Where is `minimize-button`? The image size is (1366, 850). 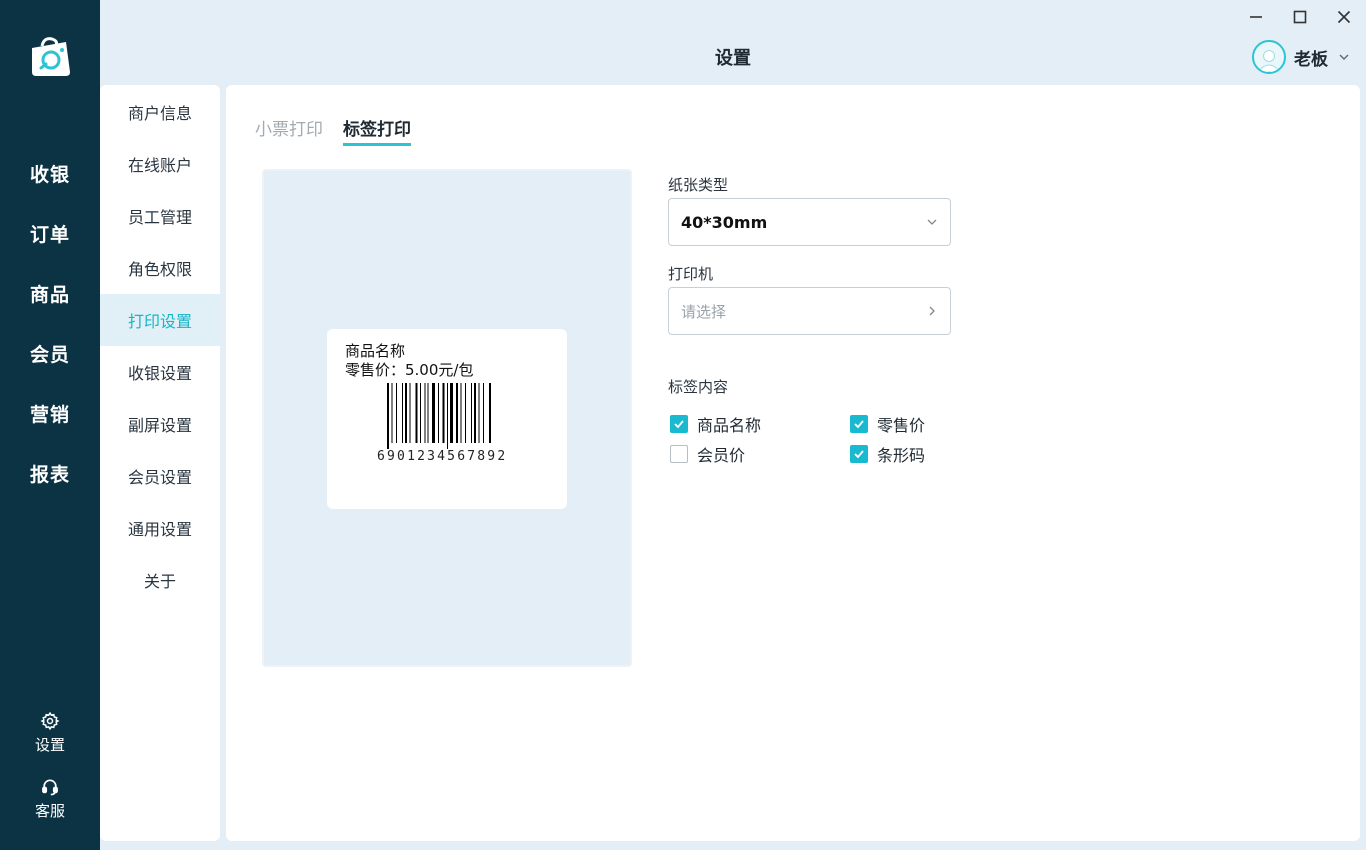 minimize-button is located at coordinates (1256, 17).